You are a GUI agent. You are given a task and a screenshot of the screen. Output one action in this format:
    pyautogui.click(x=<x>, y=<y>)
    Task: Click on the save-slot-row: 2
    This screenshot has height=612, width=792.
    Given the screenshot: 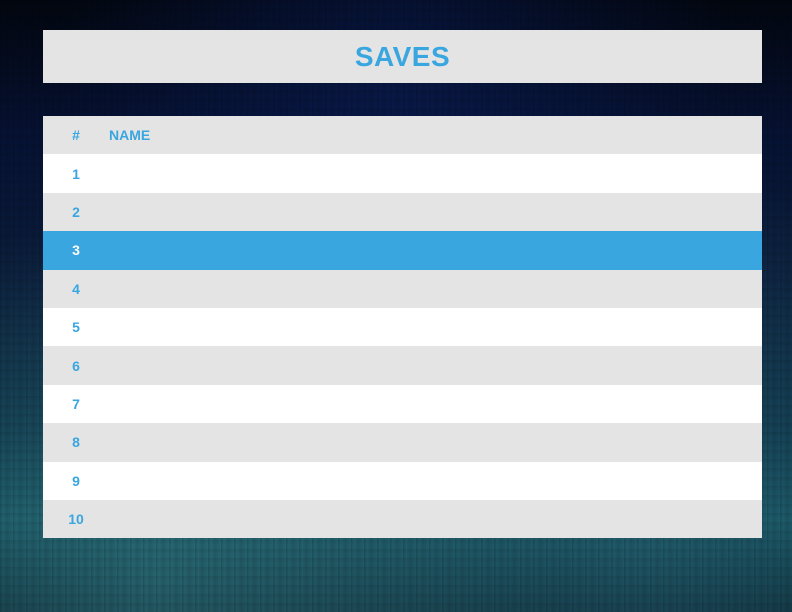 What is the action you would take?
    pyautogui.click(x=402, y=212)
    